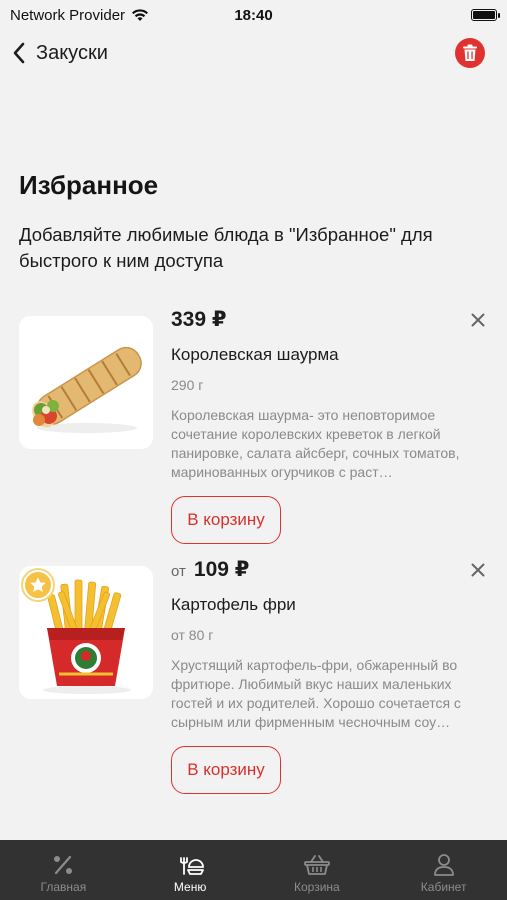  What do you see at coordinates (192, 635) in the screenshot?
I see `item-weight: от 80 г` at bounding box center [192, 635].